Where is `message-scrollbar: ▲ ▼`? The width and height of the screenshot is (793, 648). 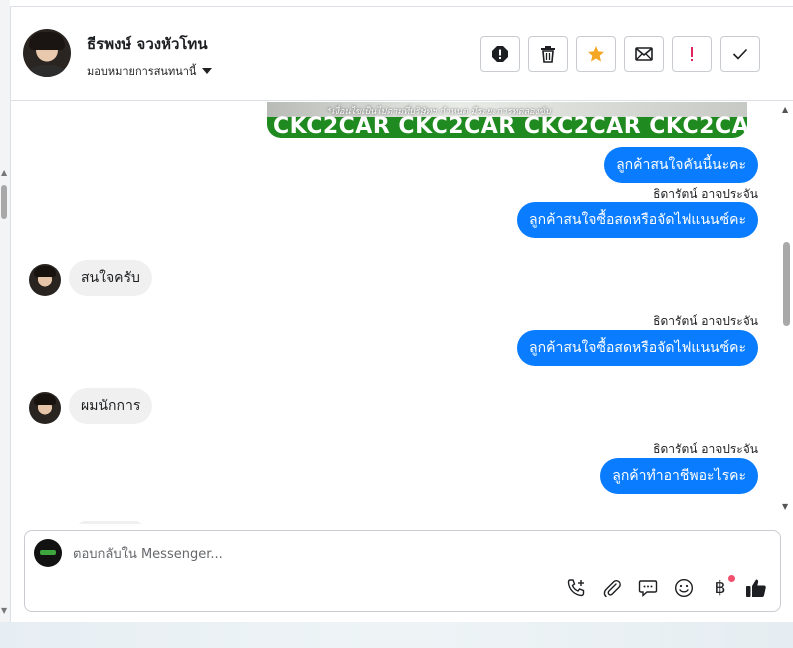 message-scrollbar: ▲ ▼ is located at coordinates (786, 309).